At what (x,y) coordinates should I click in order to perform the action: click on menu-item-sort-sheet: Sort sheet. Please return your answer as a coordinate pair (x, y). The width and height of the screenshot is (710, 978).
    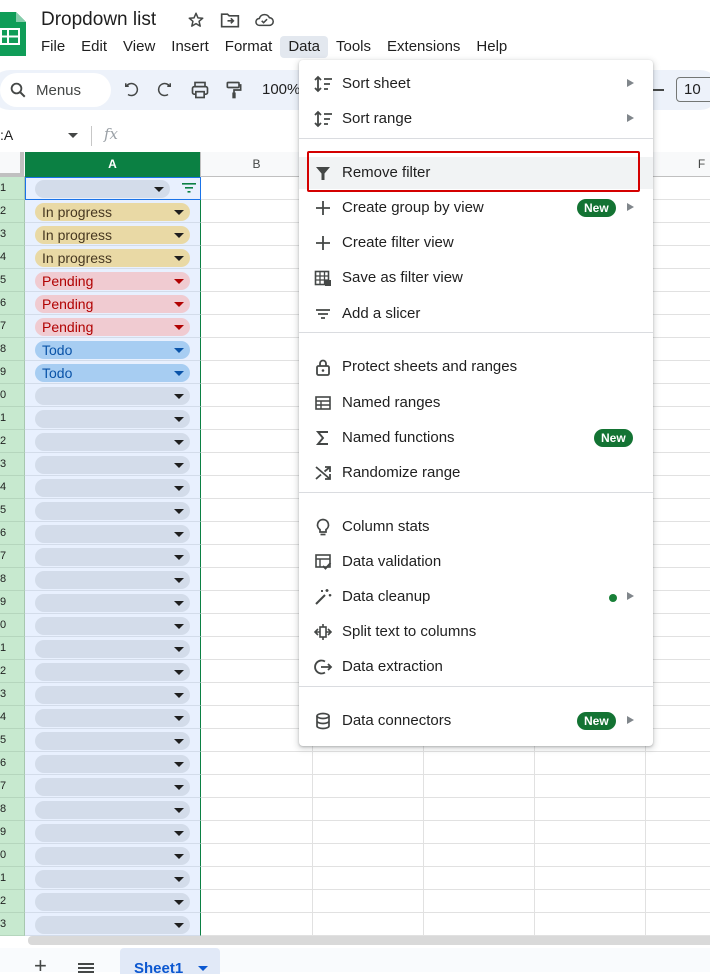
    Looking at the image, I should click on (476, 84).